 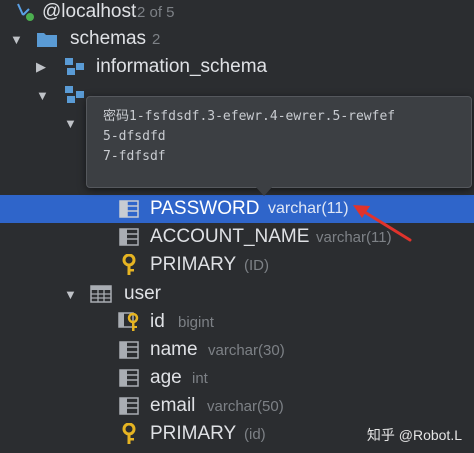 What do you see at coordinates (134, 156) in the screenshot?
I see `tooltip-line: 7-fdfsdf` at bounding box center [134, 156].